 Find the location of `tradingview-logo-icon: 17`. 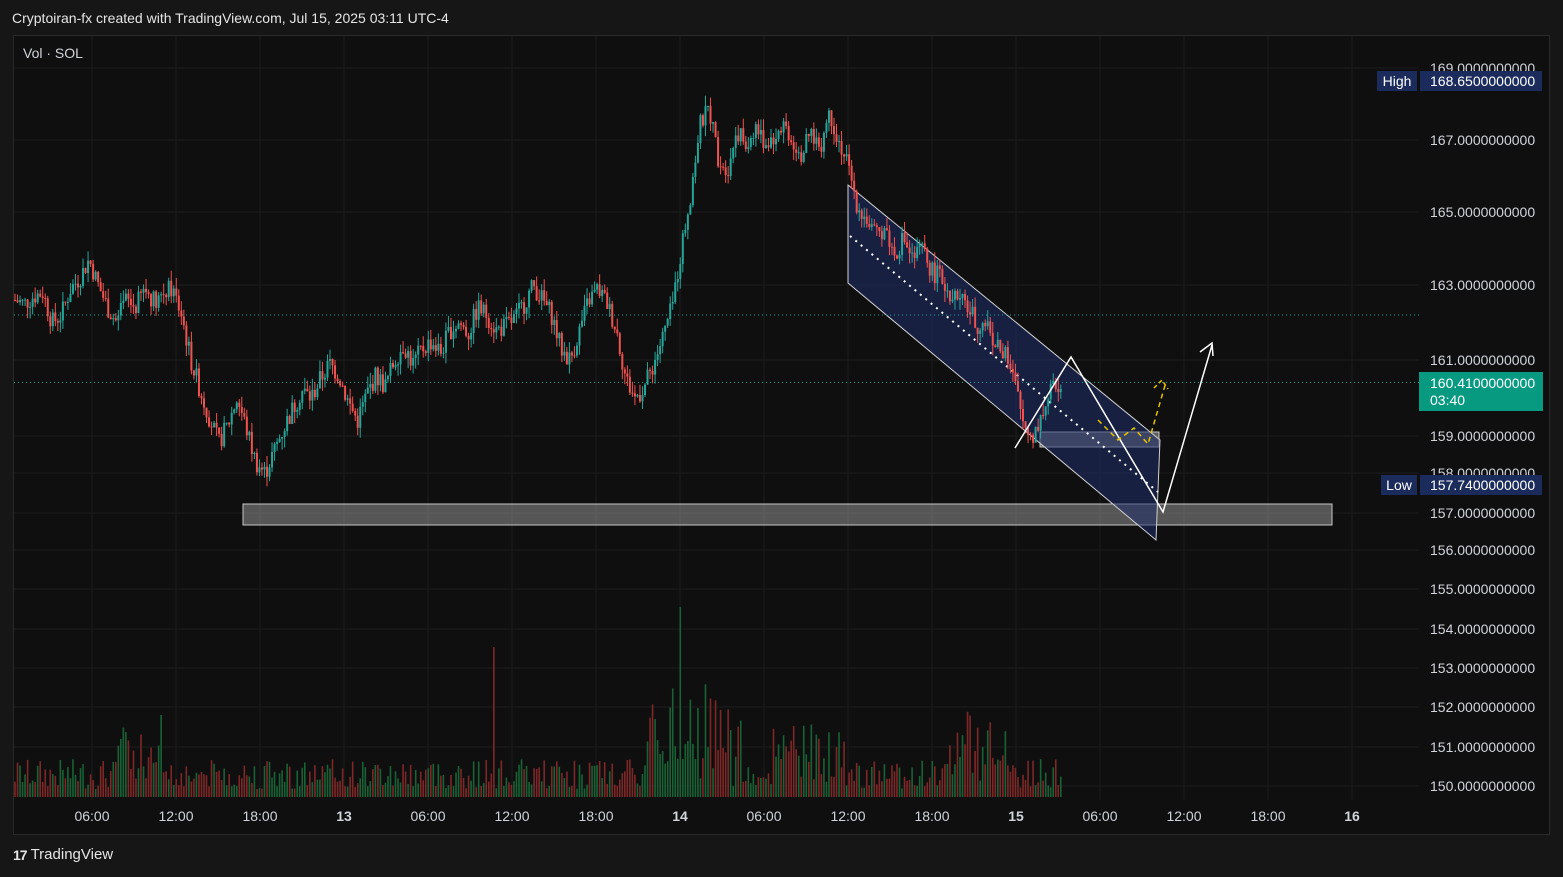

tradingview-logo-icon: 17 is located at coordinates (20, 854).